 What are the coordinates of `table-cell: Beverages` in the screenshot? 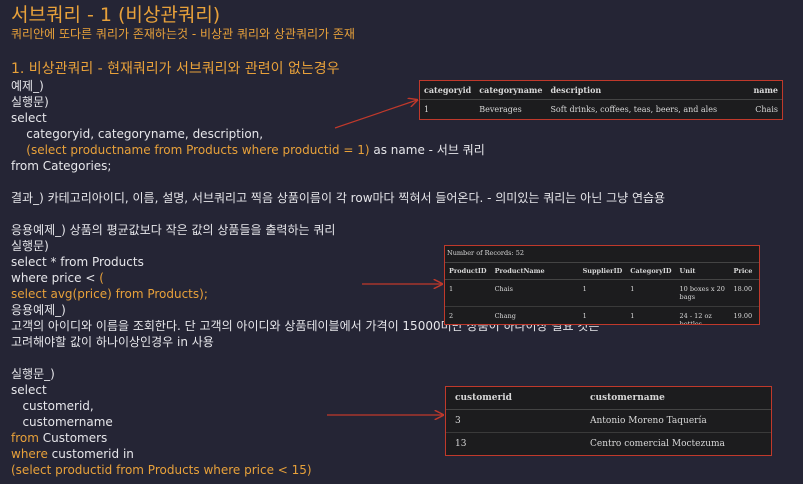 It's located at (500, 109).